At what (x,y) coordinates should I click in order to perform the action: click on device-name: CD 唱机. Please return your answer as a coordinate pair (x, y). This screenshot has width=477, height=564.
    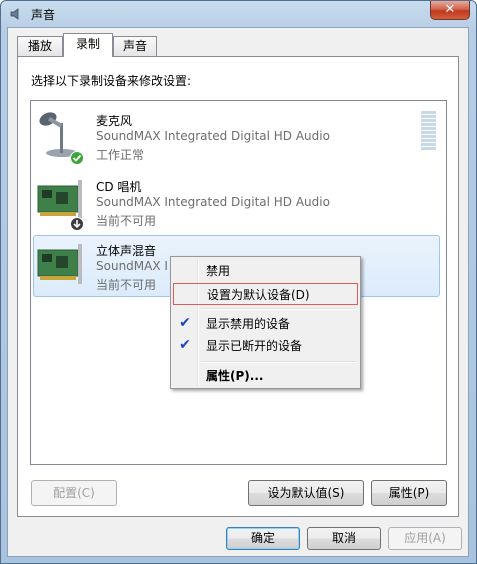
    Looking at the image, I should click on (119, 187).